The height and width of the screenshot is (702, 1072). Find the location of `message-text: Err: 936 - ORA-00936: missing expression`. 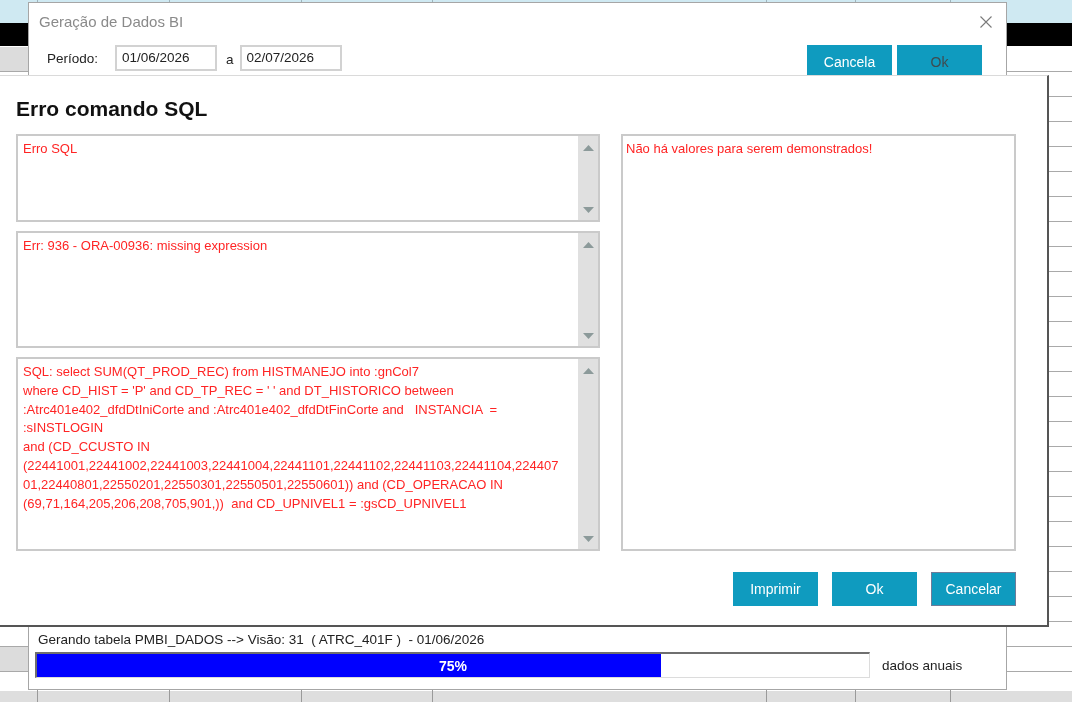

message-text: Err: 936 - ORA-00936: missing expression is located at coordinates (145, 246).